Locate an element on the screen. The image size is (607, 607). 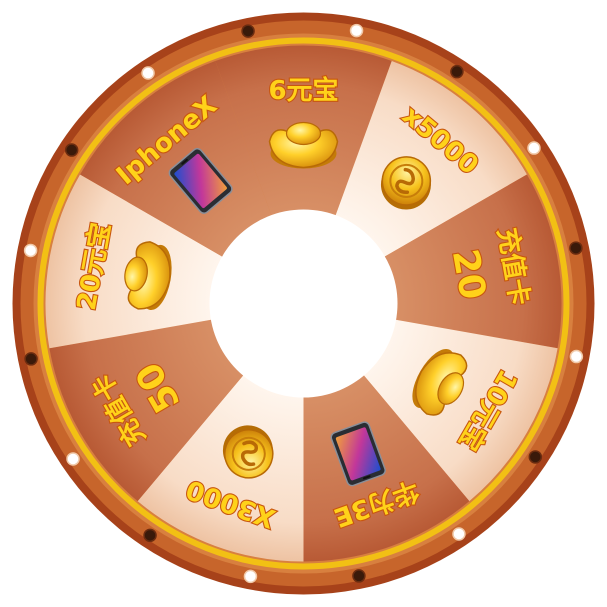
center-hub is located at coordinates (303, 303).